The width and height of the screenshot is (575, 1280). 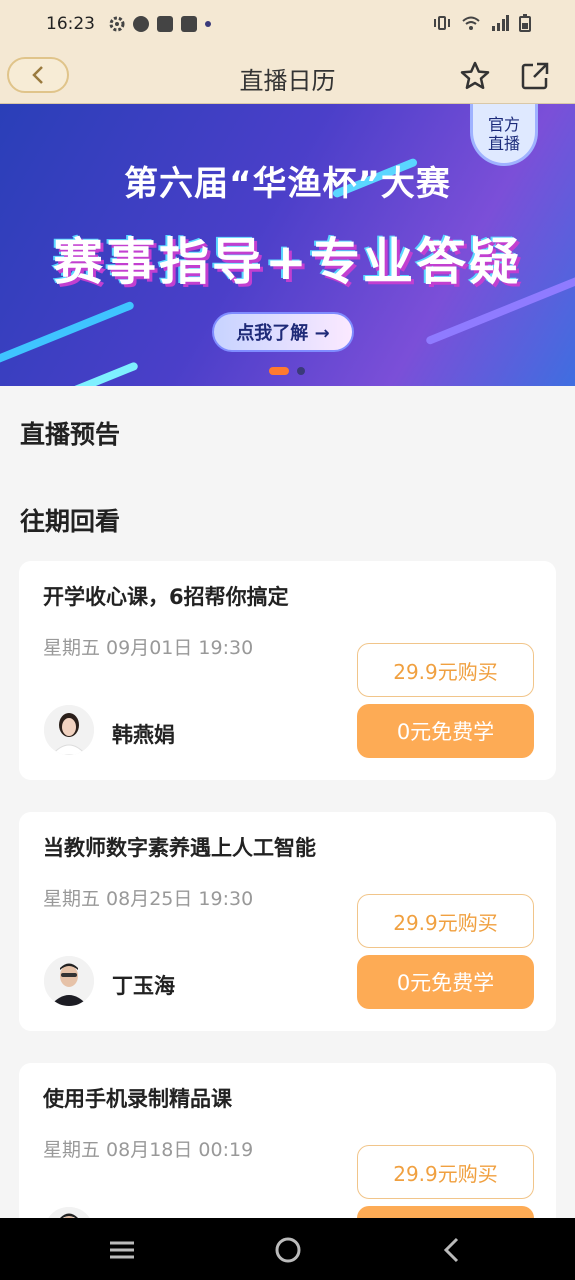 What do you see at coordinates (70, 434) in the screenshot?
I see `upcoming-section-title: 直播预告` at bounding box center [70, 434].